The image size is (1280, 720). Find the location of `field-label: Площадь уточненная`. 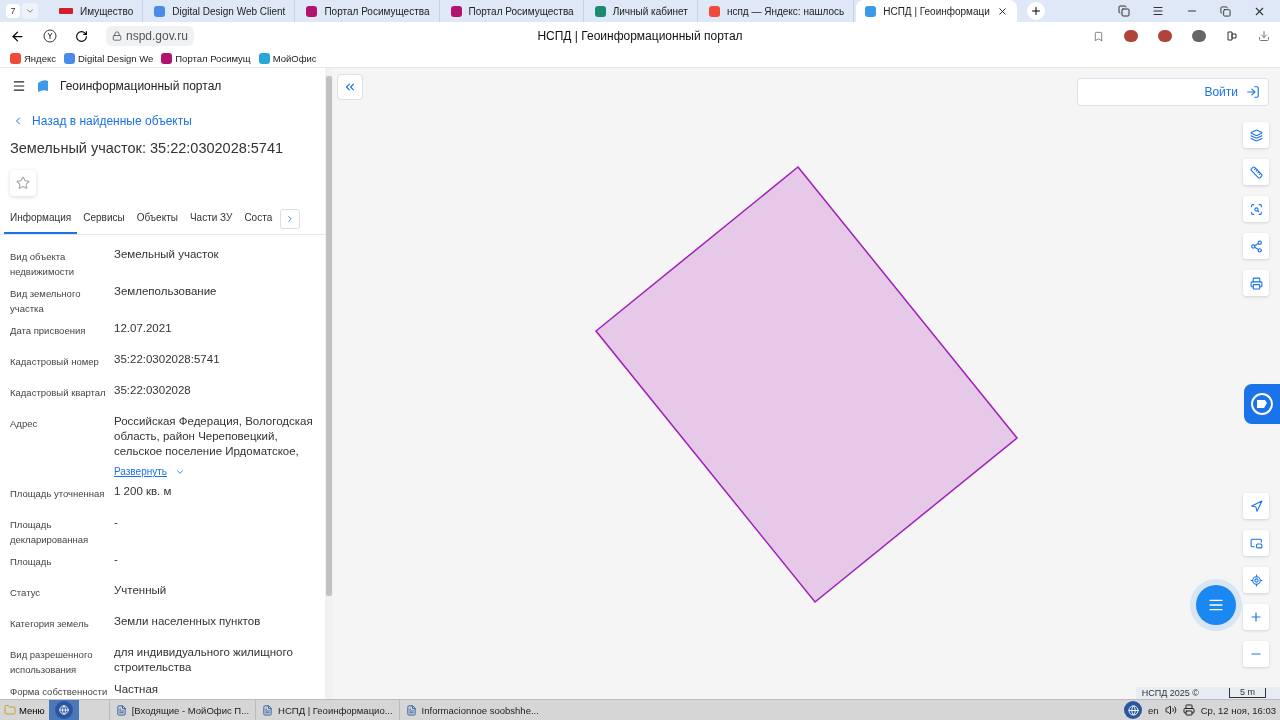

field-label: Площадь уточненная is located at coordinates (58, 494).